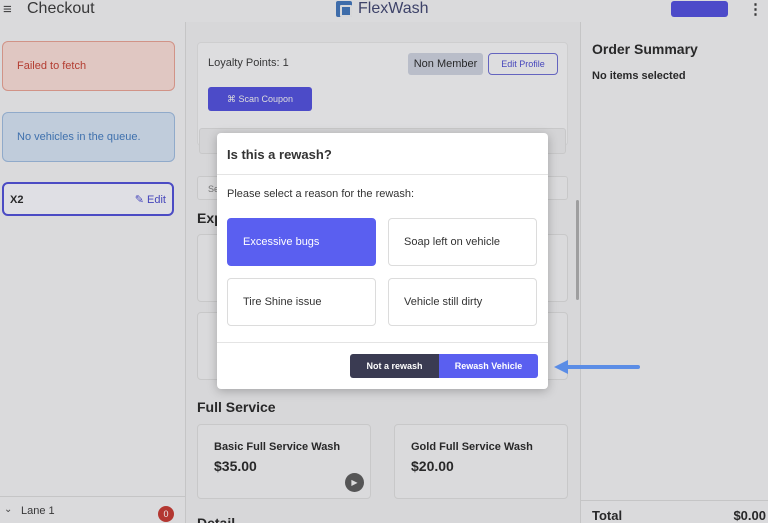 This screenshot has height=523, width=768. What do you see at coordinates (488, 366) in the screenshot?
I see `rewash-vehicle-button: Rewash Vehicle` at bounding box center [488, 366].